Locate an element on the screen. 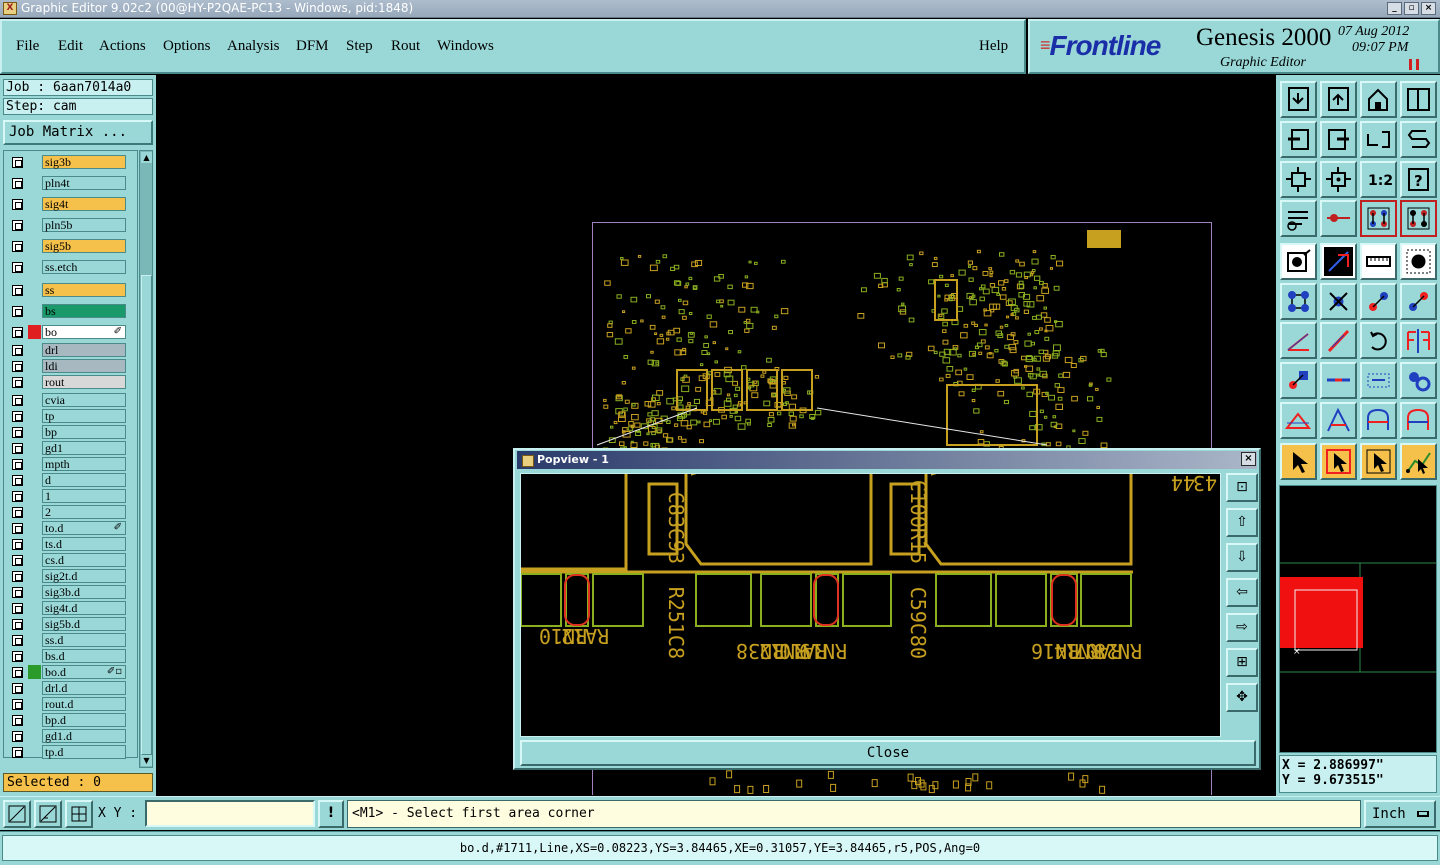  layer-row-gd1: gd1 is located at coordinates (66, 448).